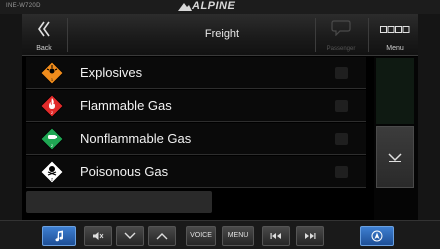  I want to click on next-track-button, so click(310, 236).